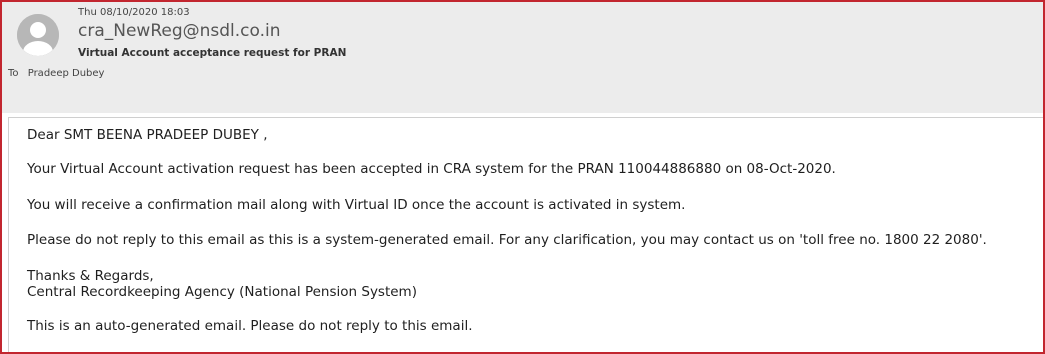  Describe the element at coordinates (13, 73) in the screenshot. I see `to-label: To` at that location.